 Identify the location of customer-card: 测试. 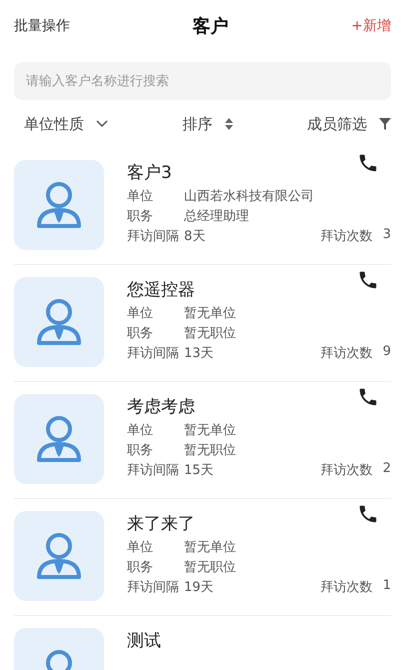
(202, 643).